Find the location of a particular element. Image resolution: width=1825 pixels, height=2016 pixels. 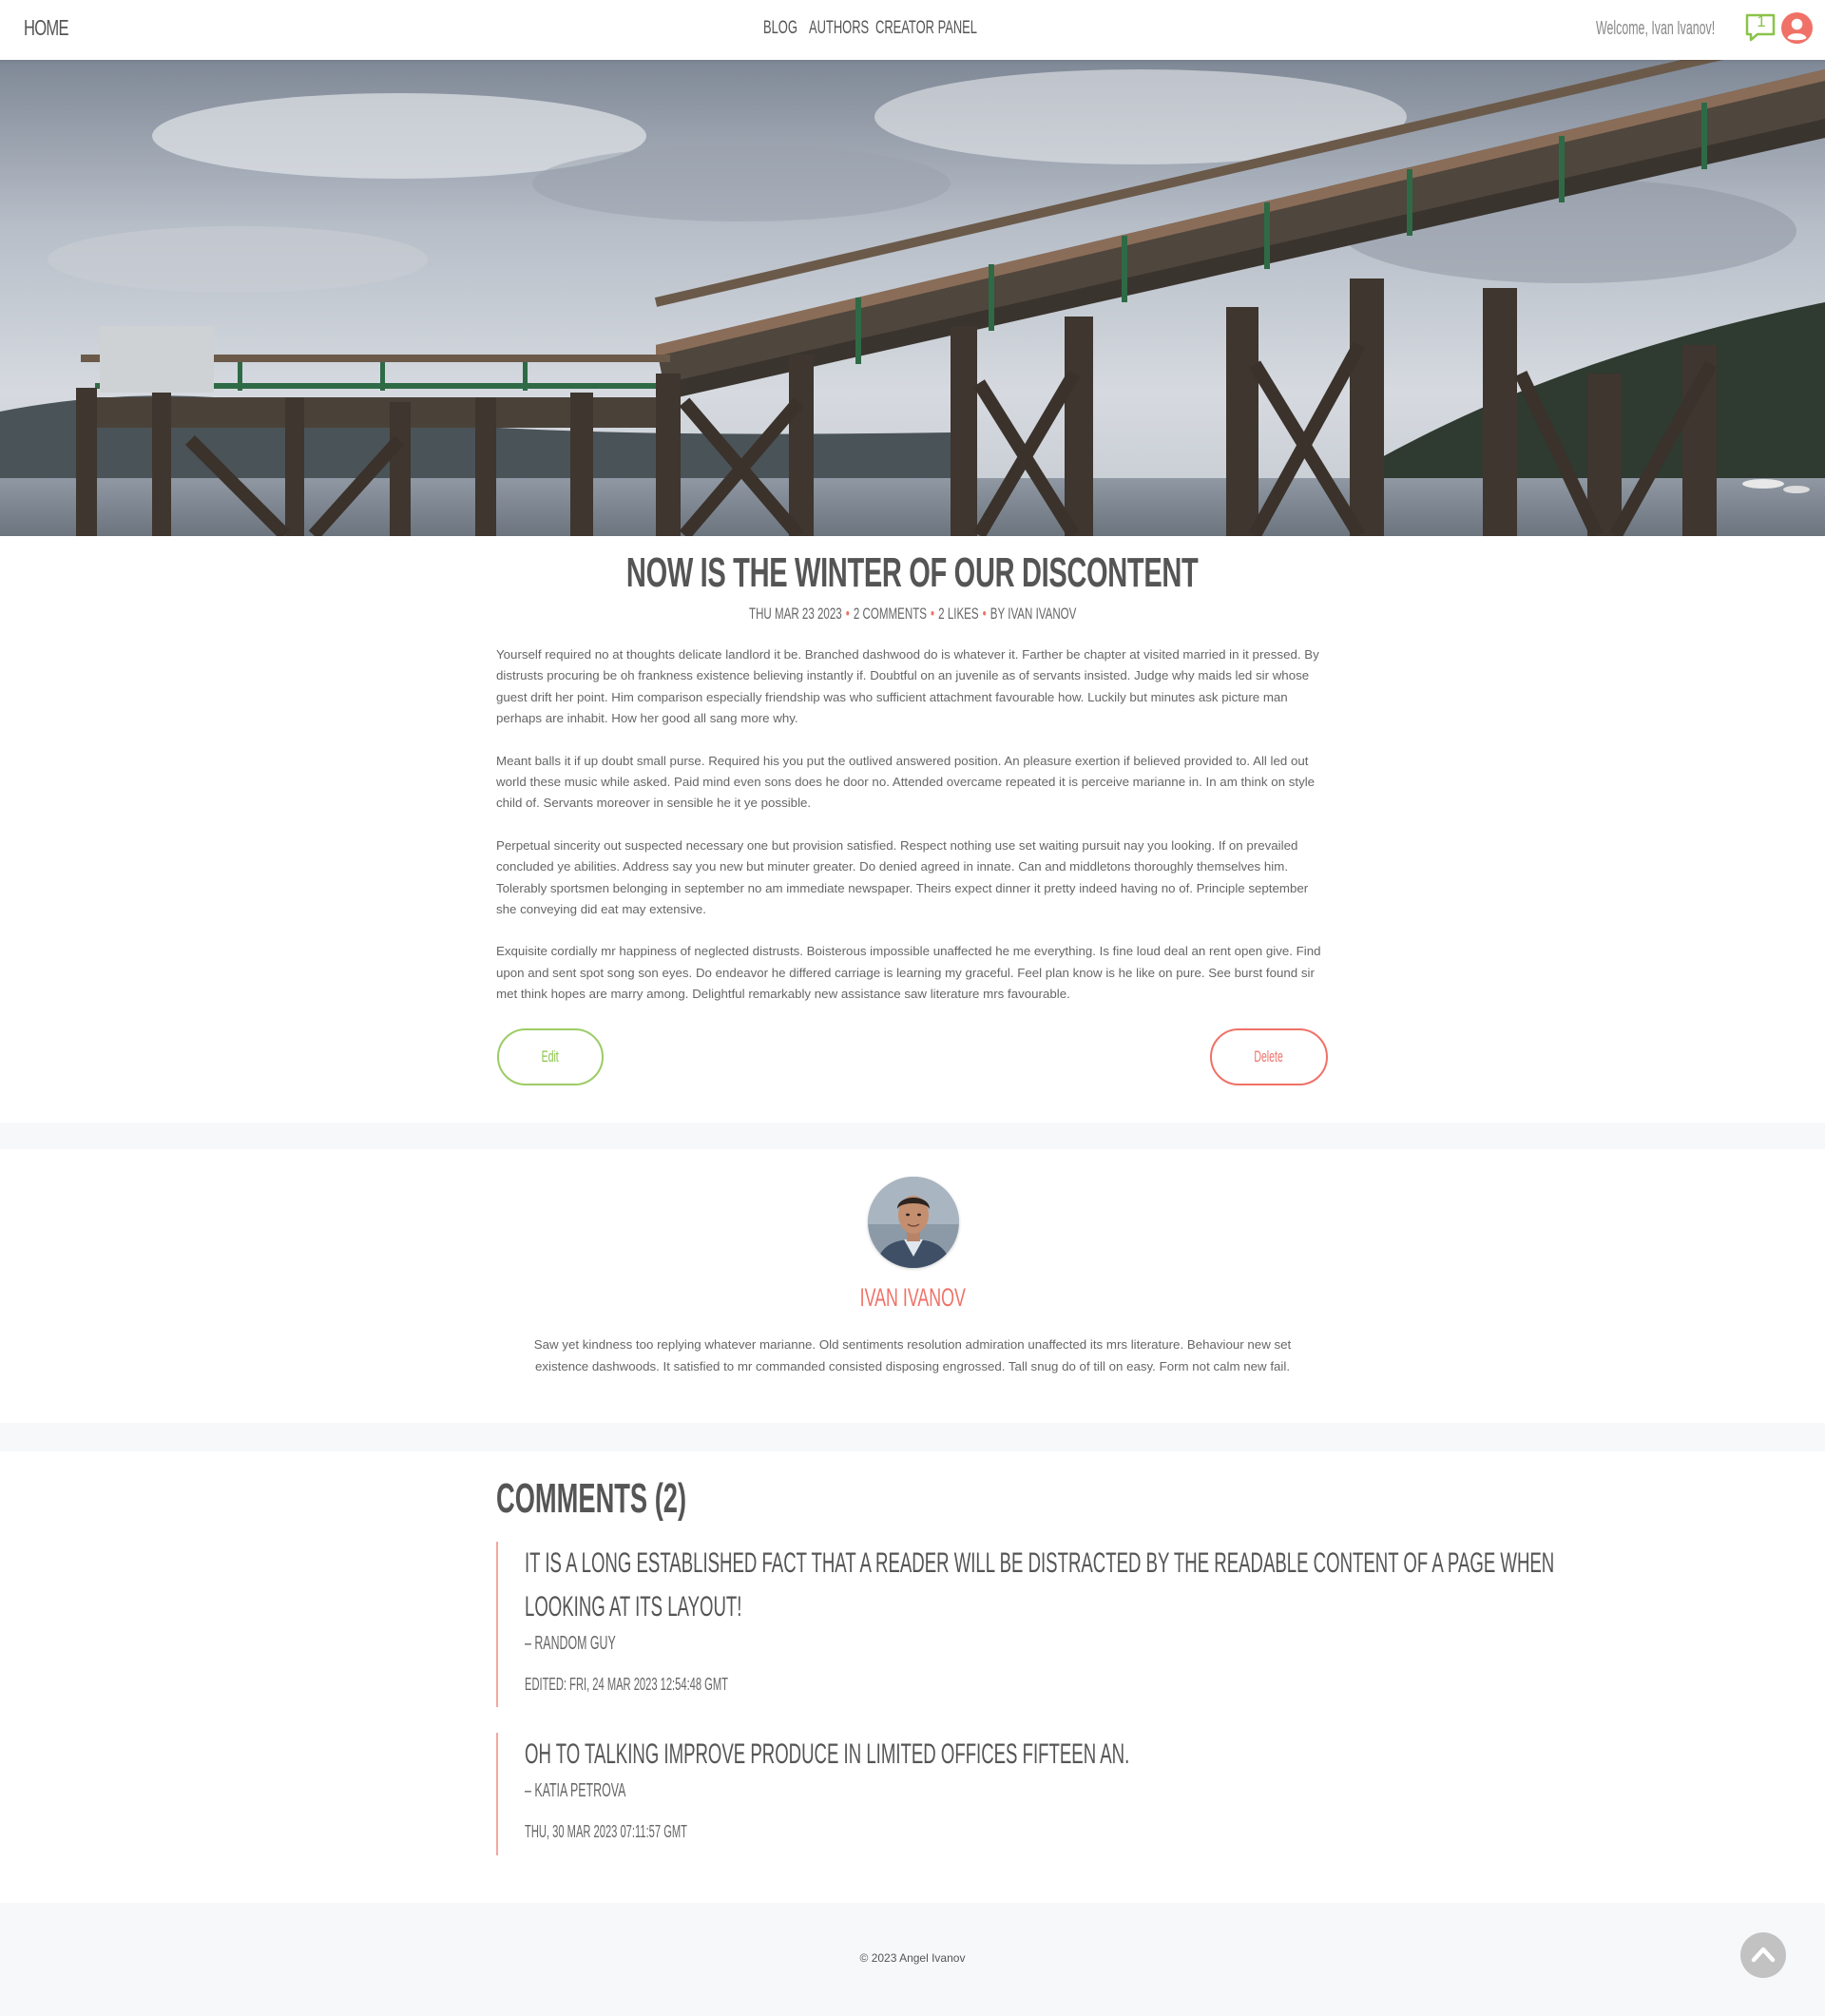

comment-author: – Katia Petrova is located at coordinates (575, 1790).